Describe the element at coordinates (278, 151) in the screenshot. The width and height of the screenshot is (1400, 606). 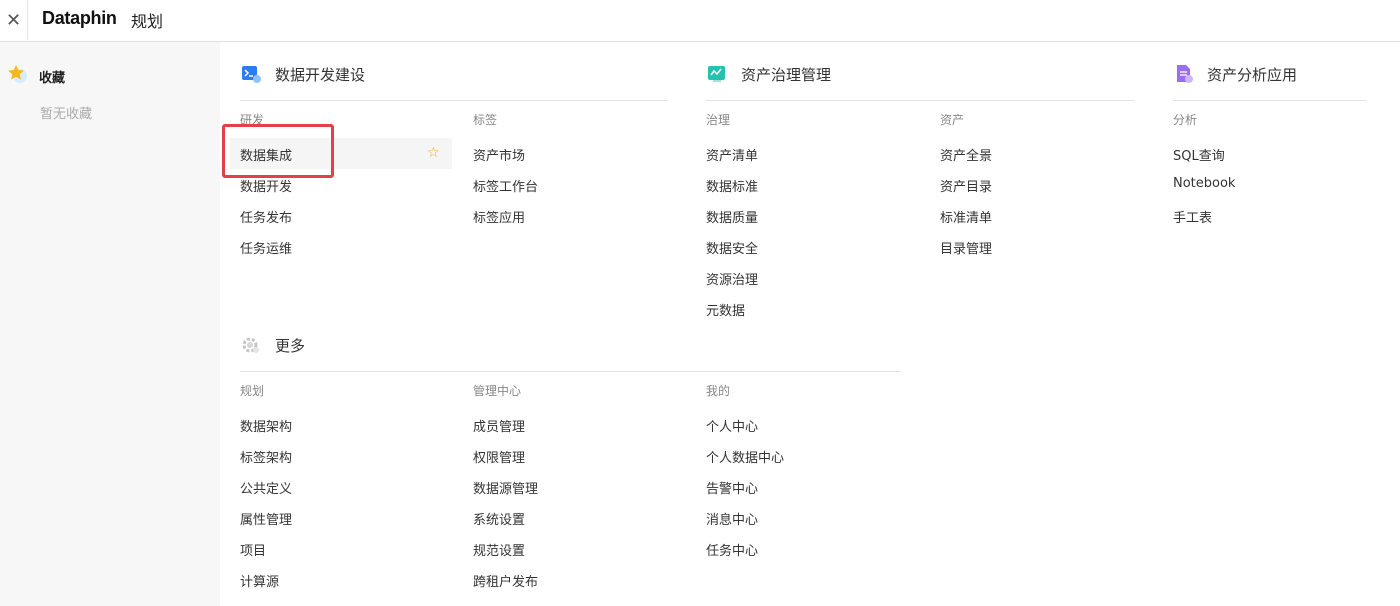
I see `highlight-annotation-box` at that location.